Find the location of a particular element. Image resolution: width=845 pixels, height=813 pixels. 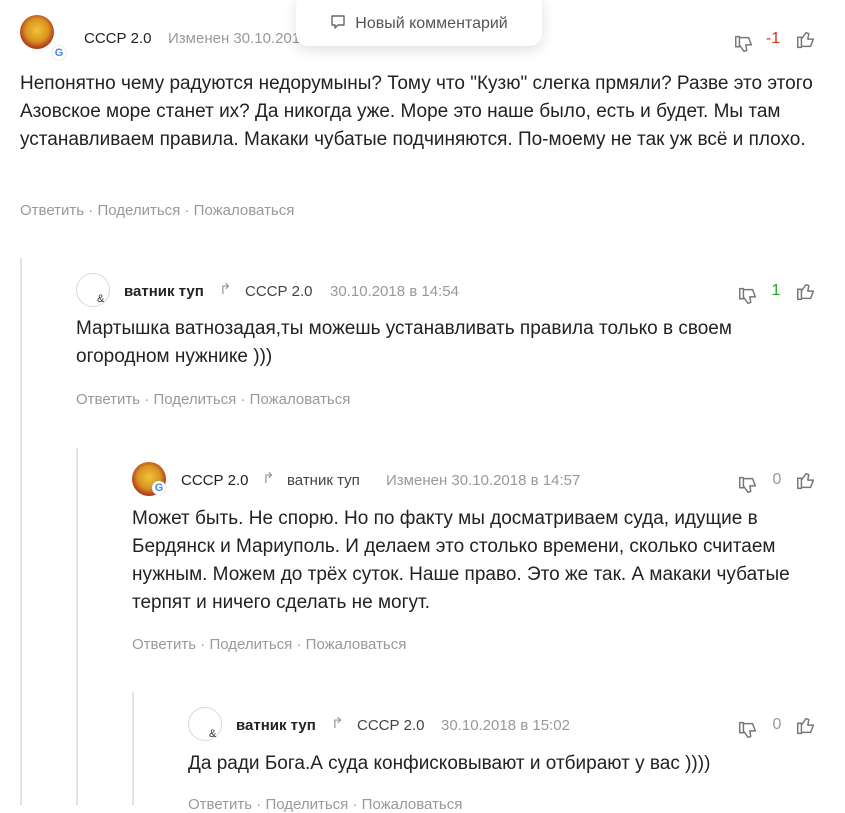

comment-date: 30.10.2018 в 14:54 is located at coordinates (394, 291).